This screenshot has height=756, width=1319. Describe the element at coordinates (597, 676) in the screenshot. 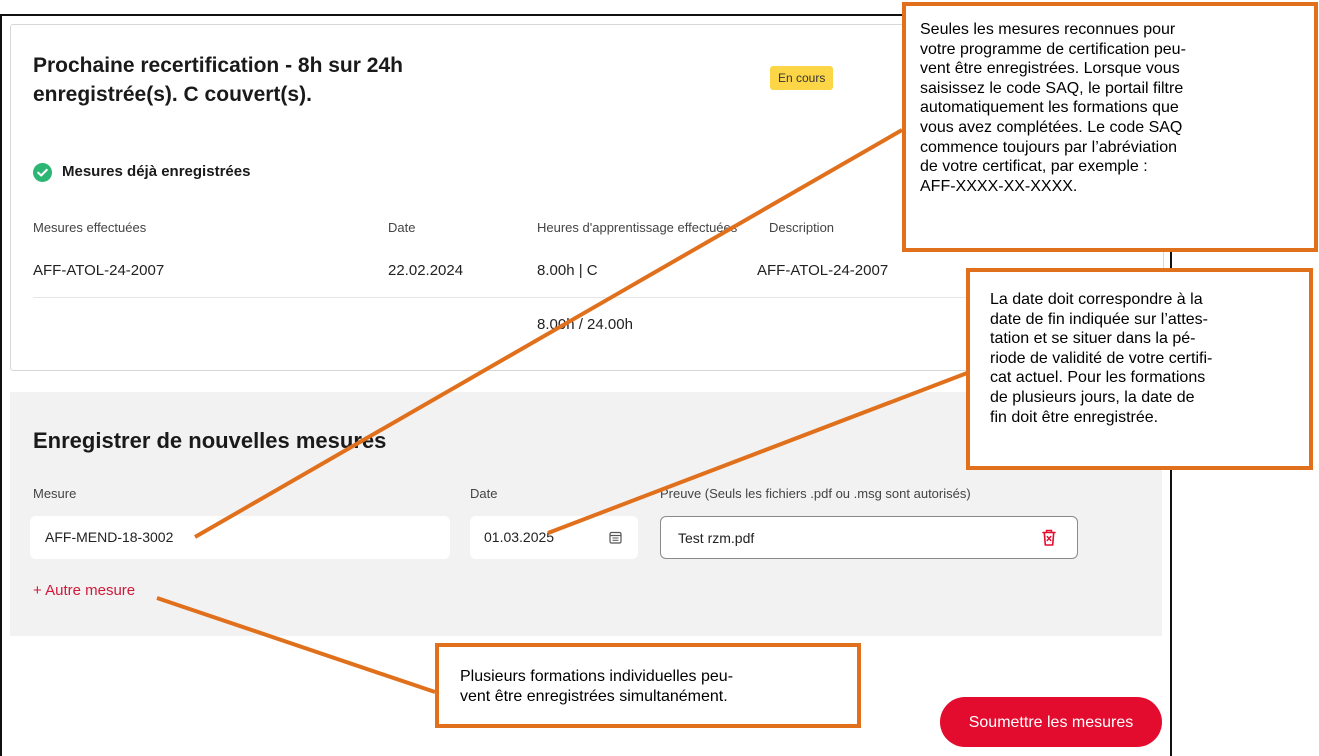

I see `callout-line: Plusieurs formations individuelles peu-` at that location.